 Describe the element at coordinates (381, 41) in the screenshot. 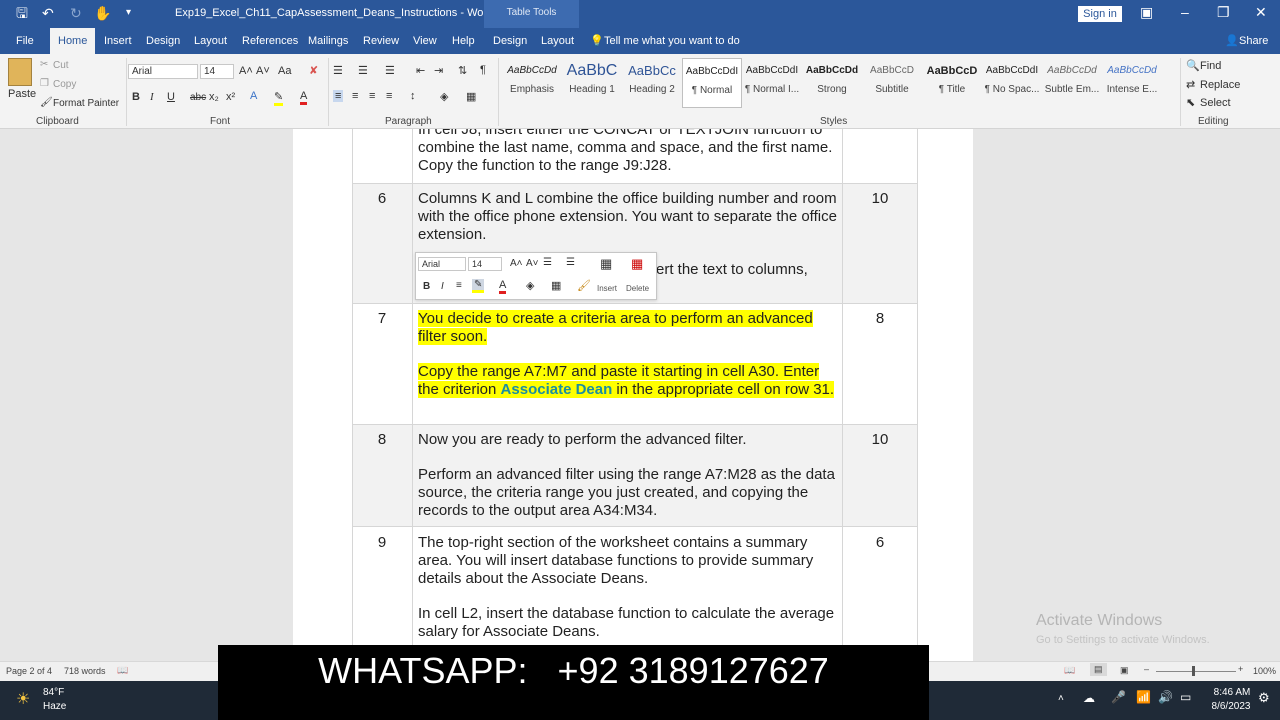

I see `tab-review: Review` at that location.